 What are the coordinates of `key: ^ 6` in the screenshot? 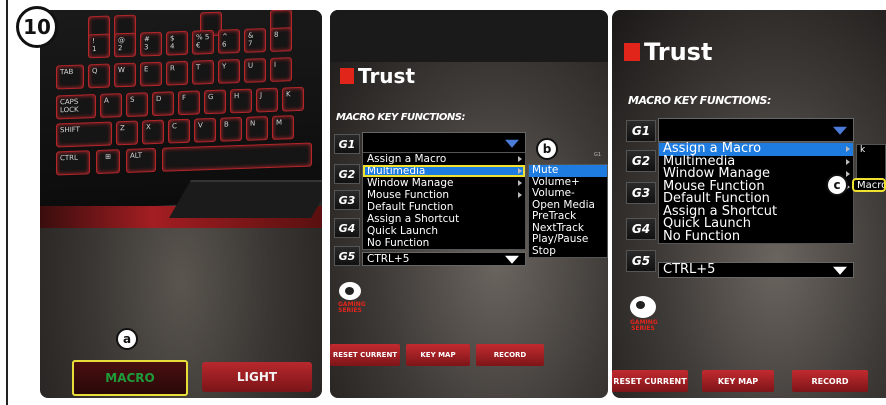 It's located at (229, 41).